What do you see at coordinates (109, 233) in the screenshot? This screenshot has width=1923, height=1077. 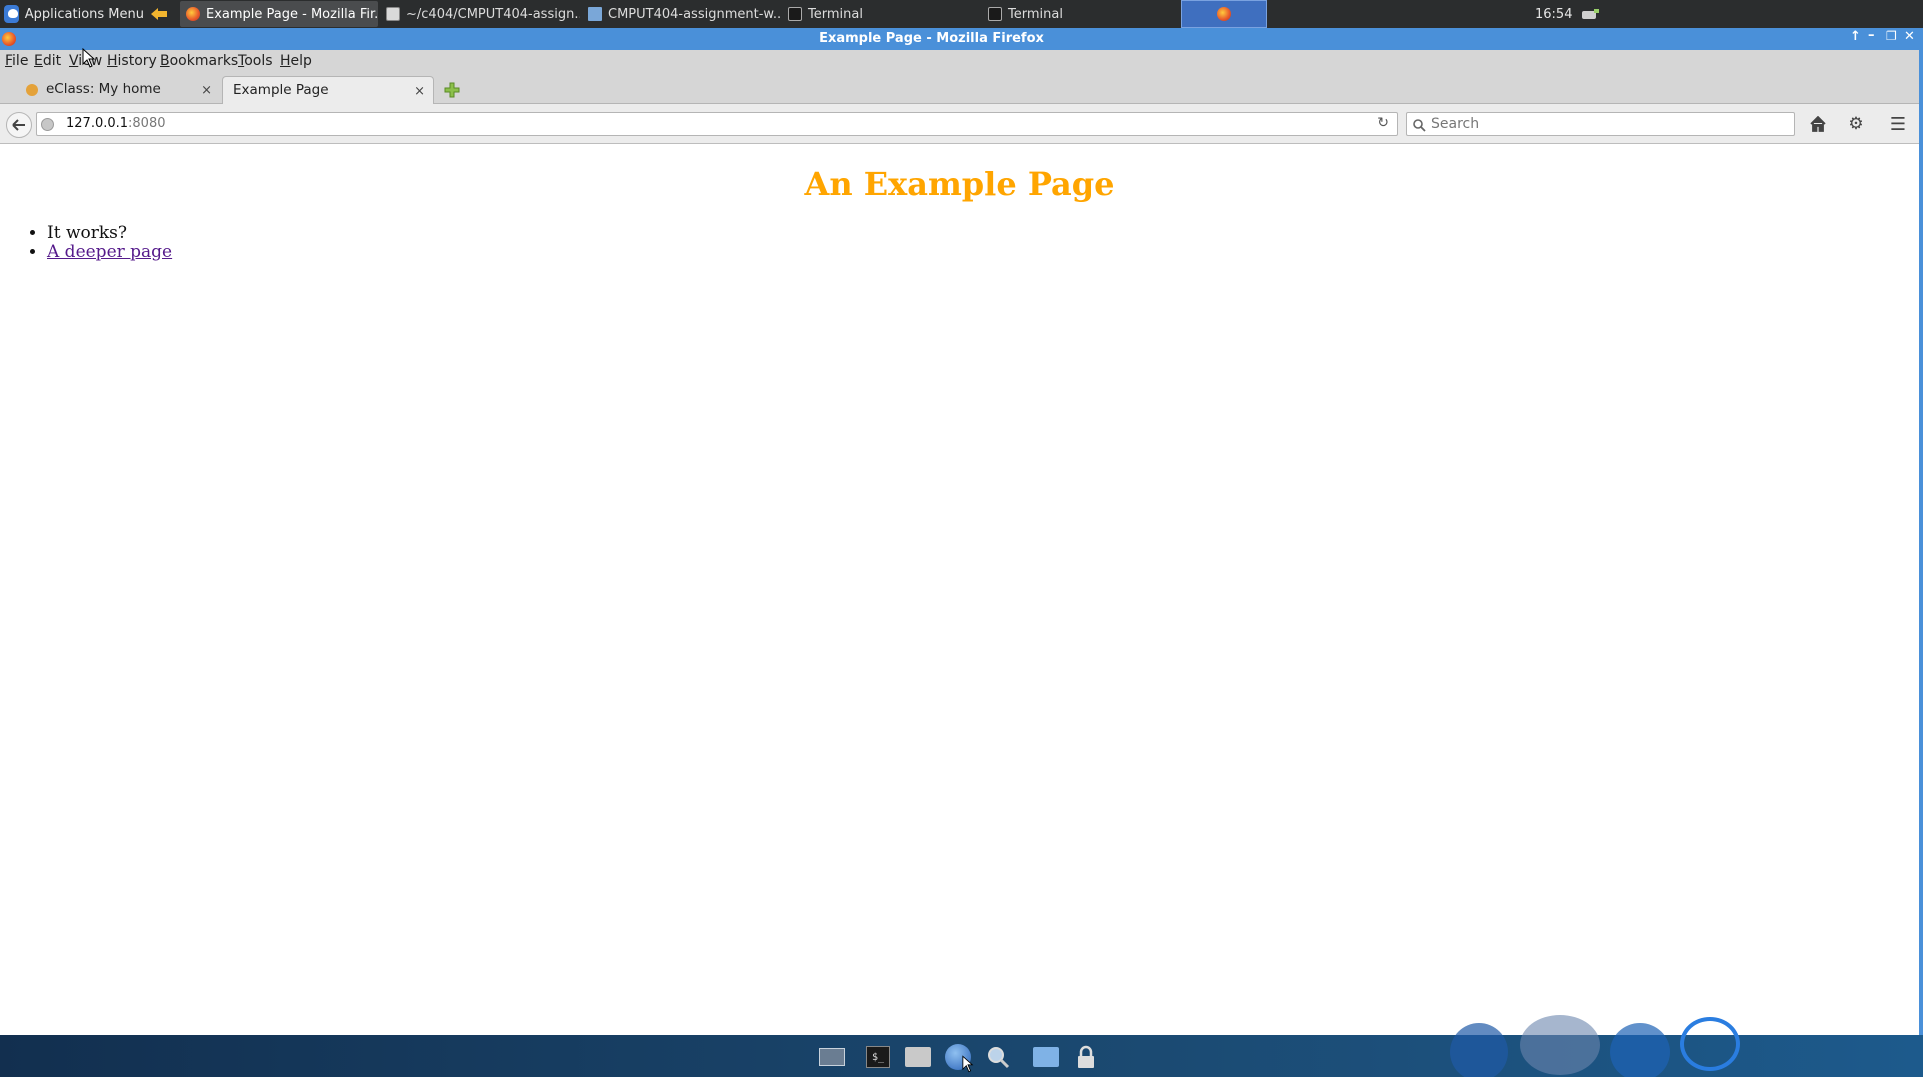 I see `list-item: It works?` at bounding box center [109, 233].